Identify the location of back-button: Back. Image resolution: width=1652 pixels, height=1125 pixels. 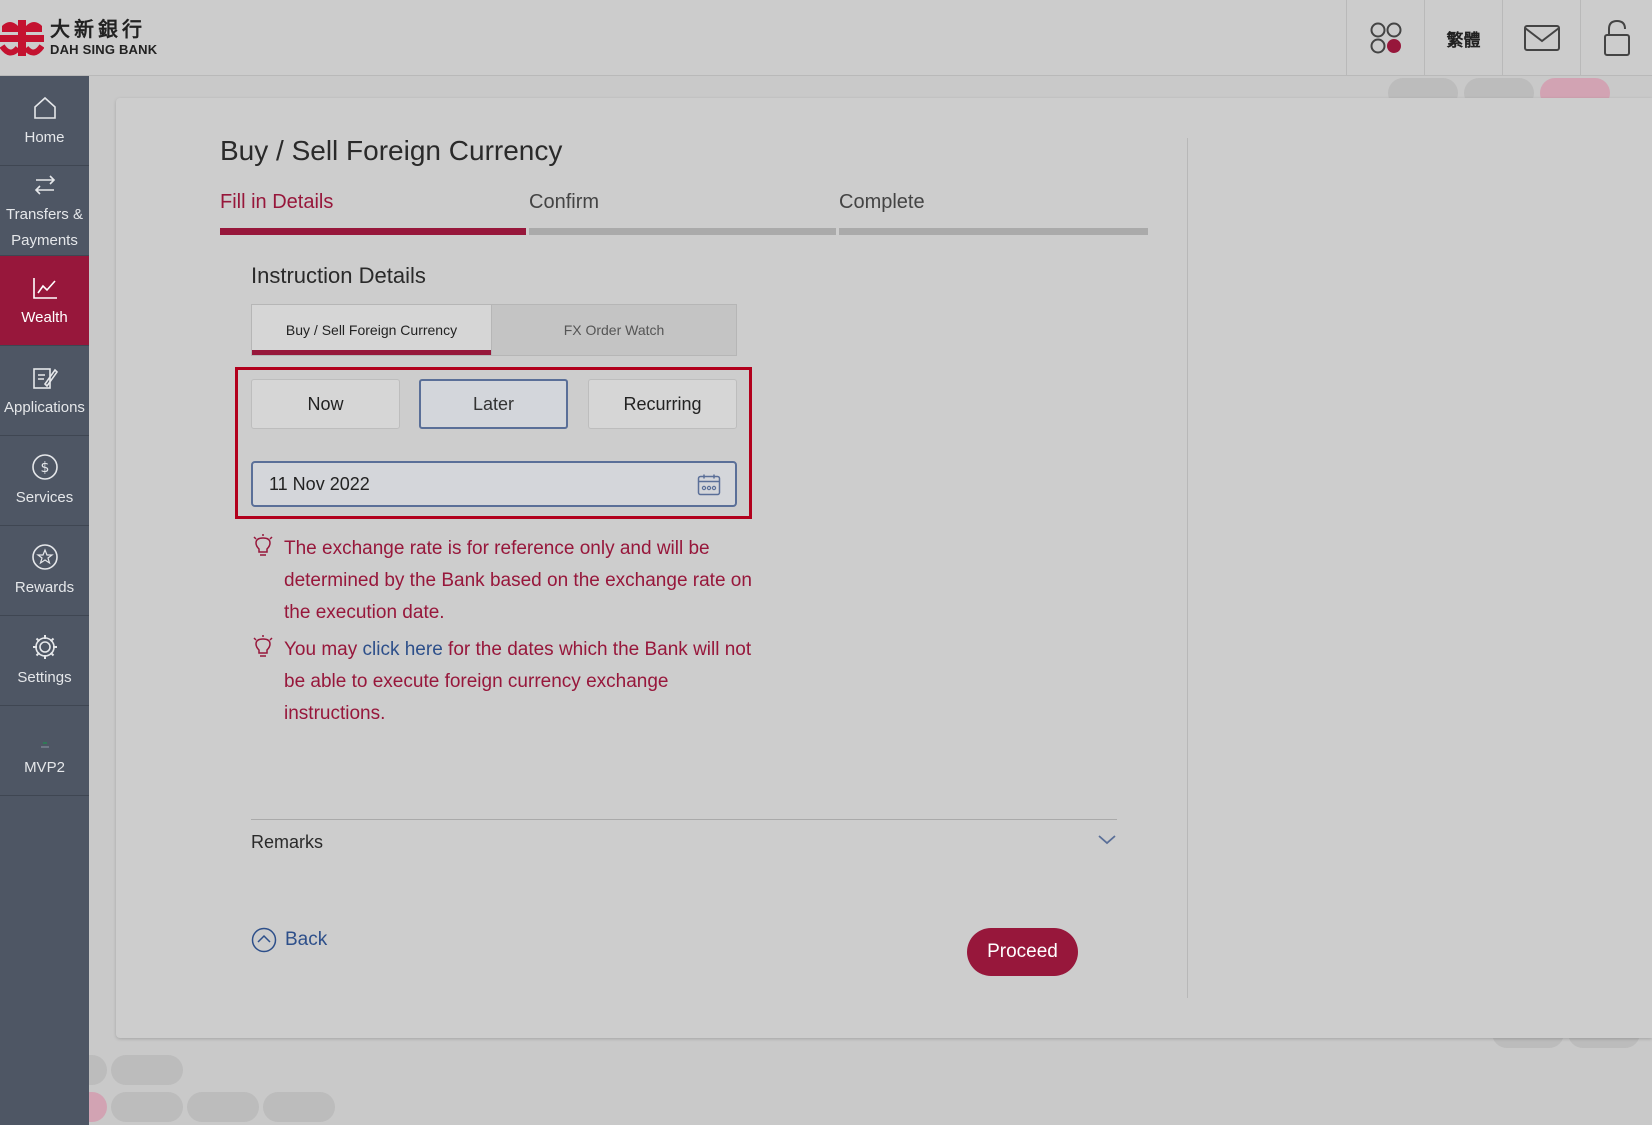
(289, 940).